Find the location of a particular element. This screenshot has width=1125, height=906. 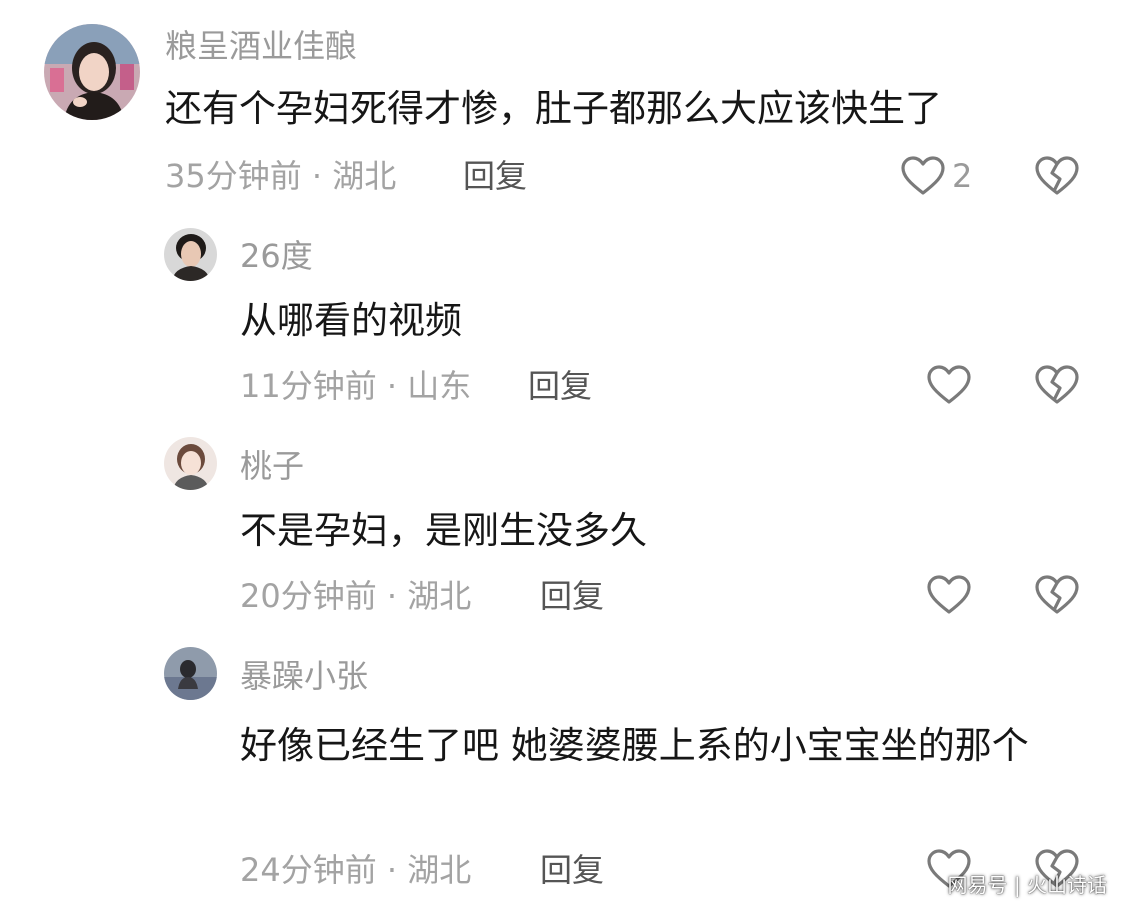

comment-text: 从哪看的视频 is located at coordinates (351, 320).